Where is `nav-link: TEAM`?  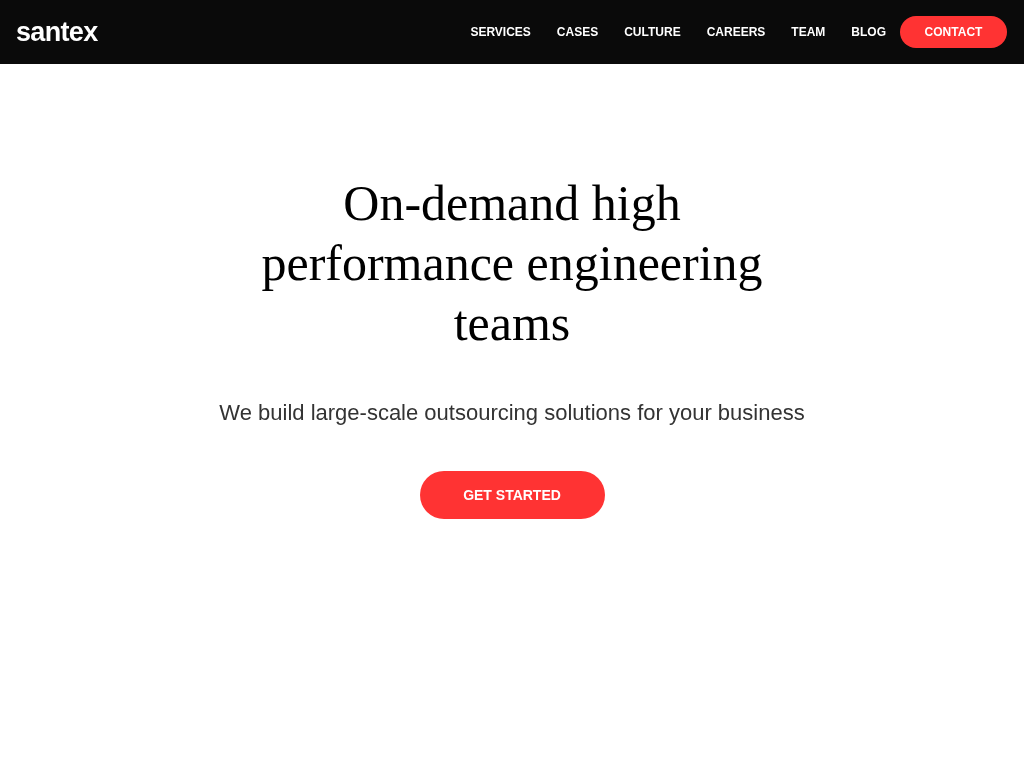
nav-link: TEAM is located at coordinates (808, 32).